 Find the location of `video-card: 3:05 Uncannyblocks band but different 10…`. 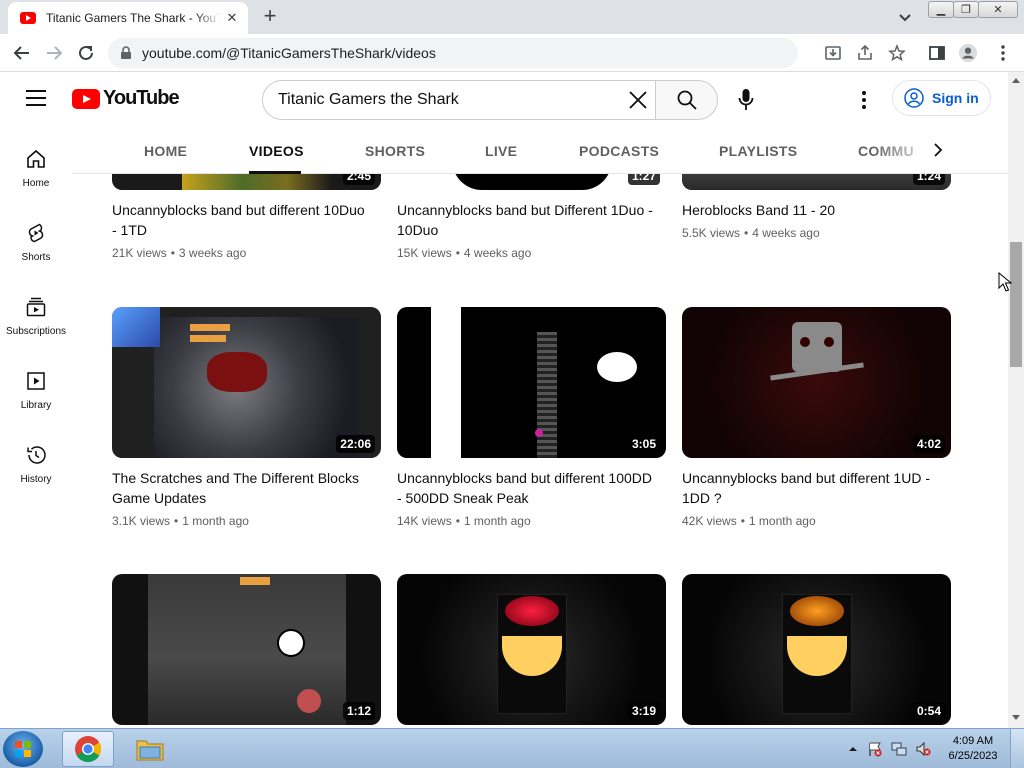

video-card: 3:05 Uncannyblocks band but different 10… is located at coordinates (531, 417).